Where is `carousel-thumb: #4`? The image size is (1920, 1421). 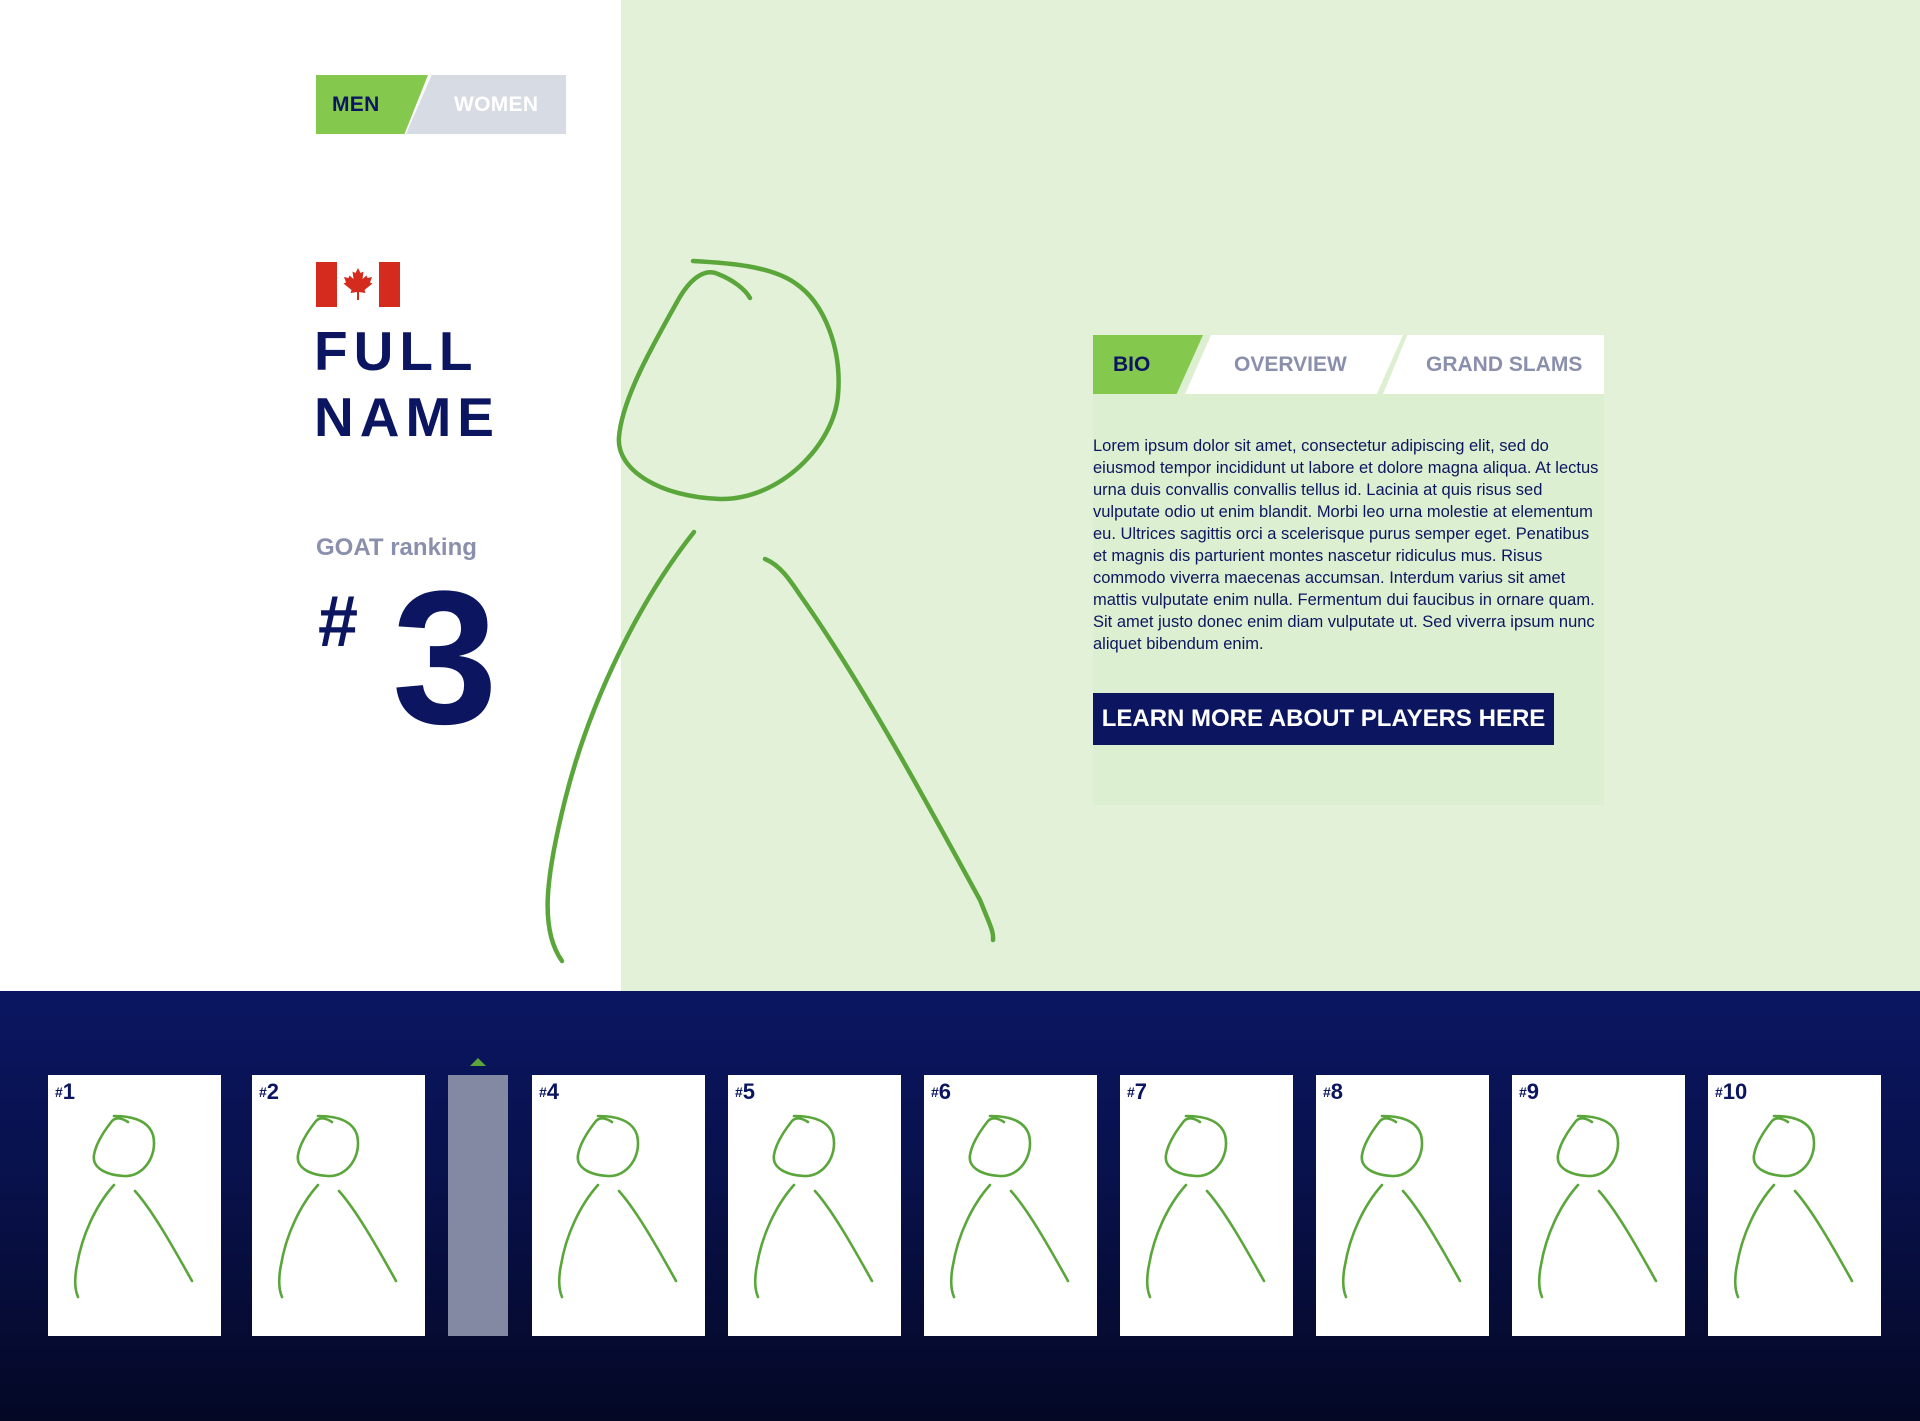
carousel-thumb: #4 is located at coordinates (618, 1205).